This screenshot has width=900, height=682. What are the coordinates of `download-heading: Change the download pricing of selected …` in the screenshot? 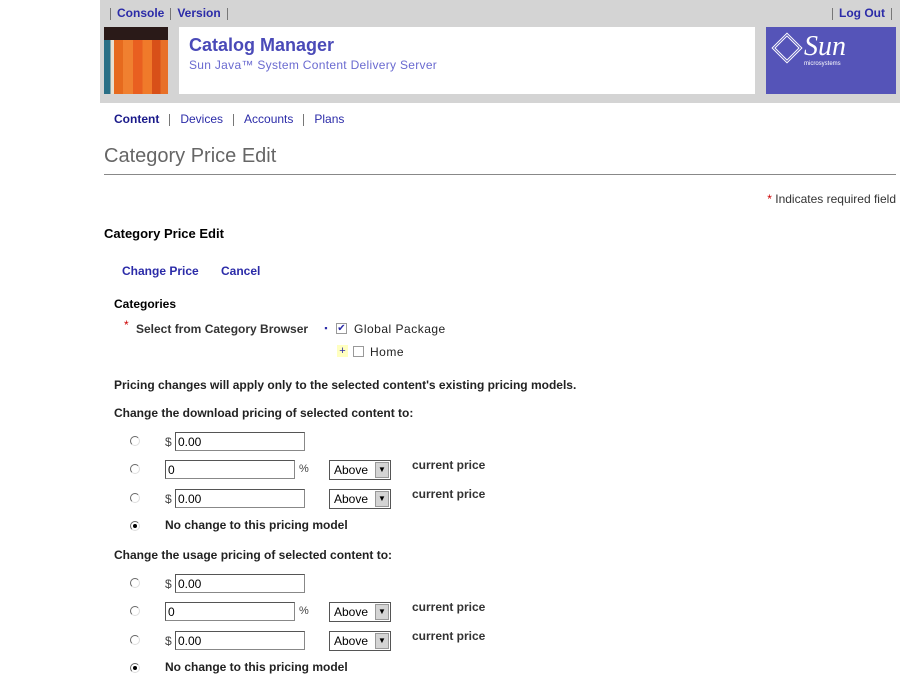 It's located at (264, 413).